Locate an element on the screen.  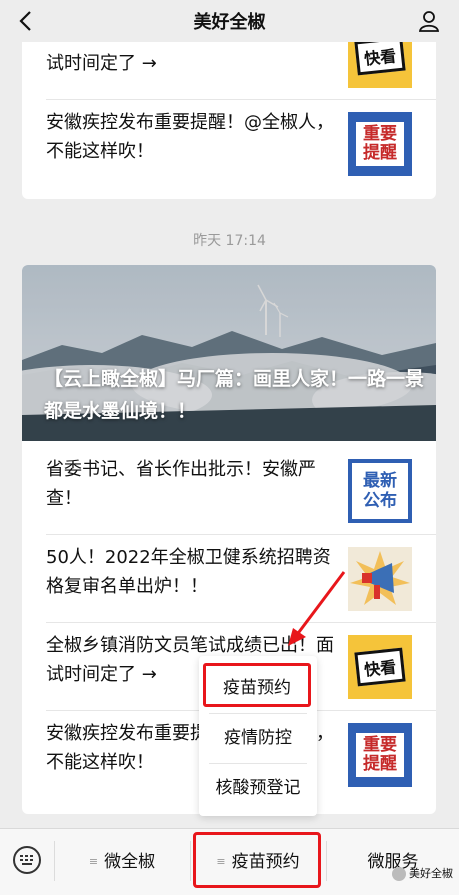
annotation-arrow-icon is located at coordinates (317, 608).